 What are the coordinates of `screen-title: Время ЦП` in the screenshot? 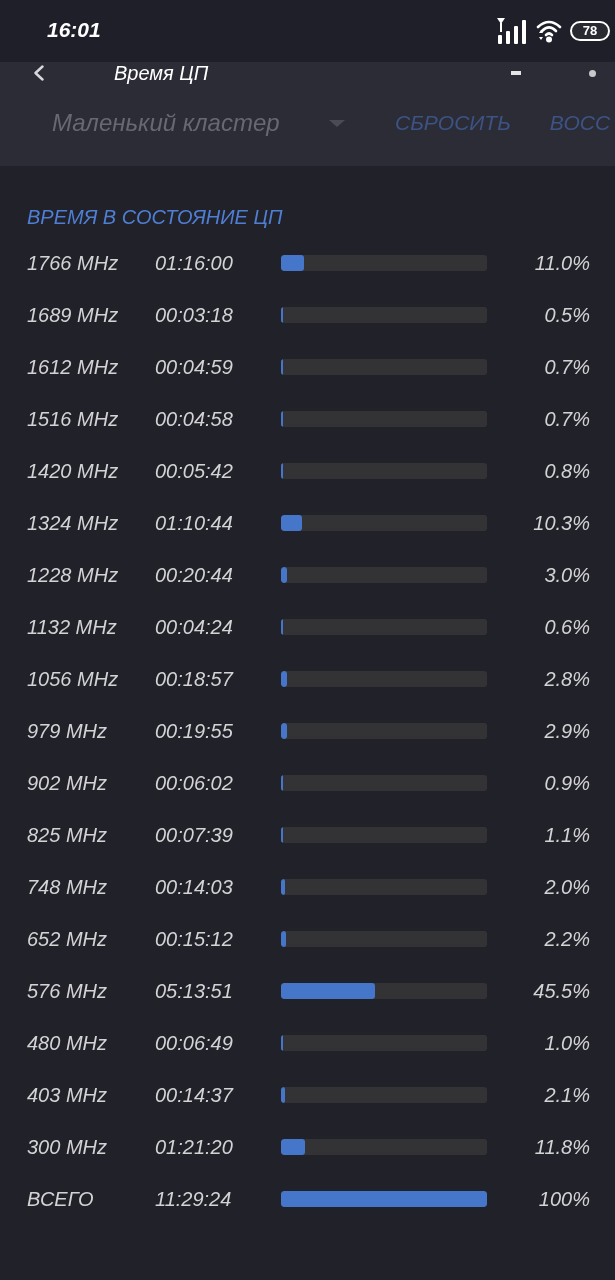 It's located at (161, 73).